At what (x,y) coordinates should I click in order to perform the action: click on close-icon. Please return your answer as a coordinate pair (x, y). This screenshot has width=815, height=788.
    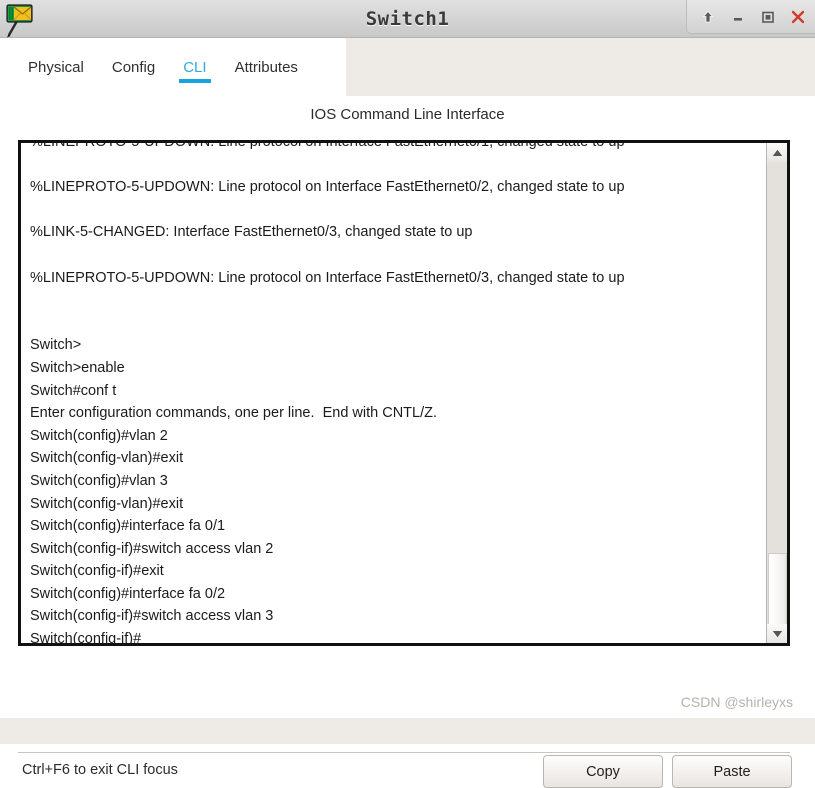
    Looking at the image, I should click on (798, 16).